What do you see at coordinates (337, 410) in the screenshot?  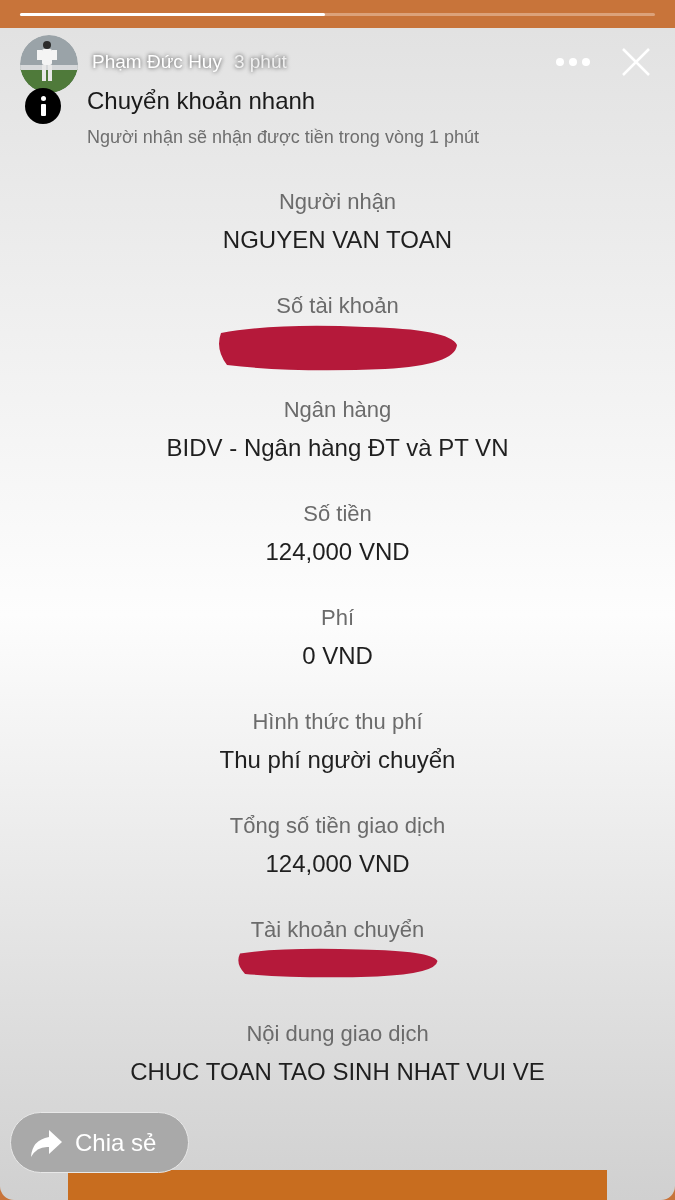 I see `field-label: Ngân hàng` at bounding box center [337, 410].